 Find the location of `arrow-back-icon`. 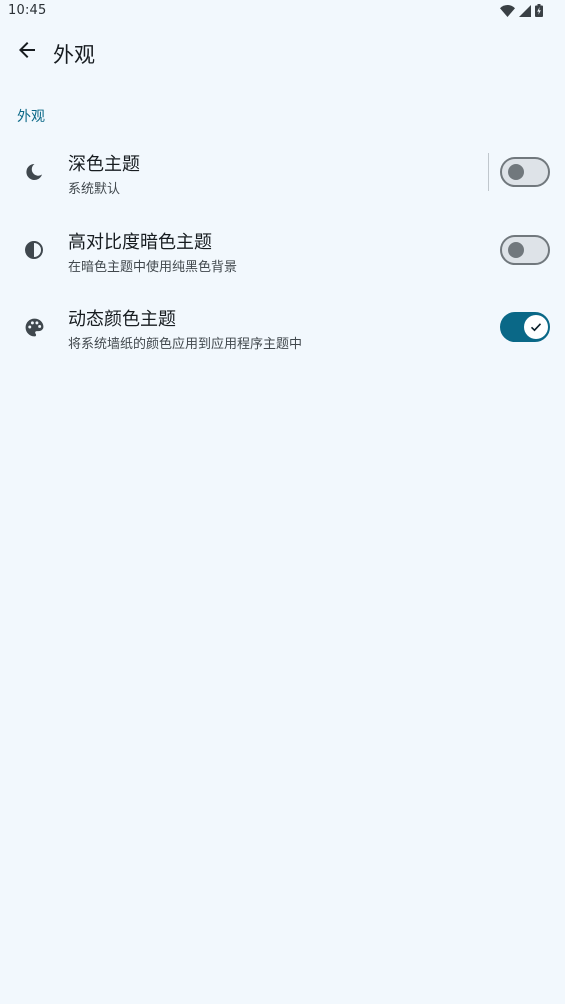

arrow-back-icon is located at coordinates (27, 52).